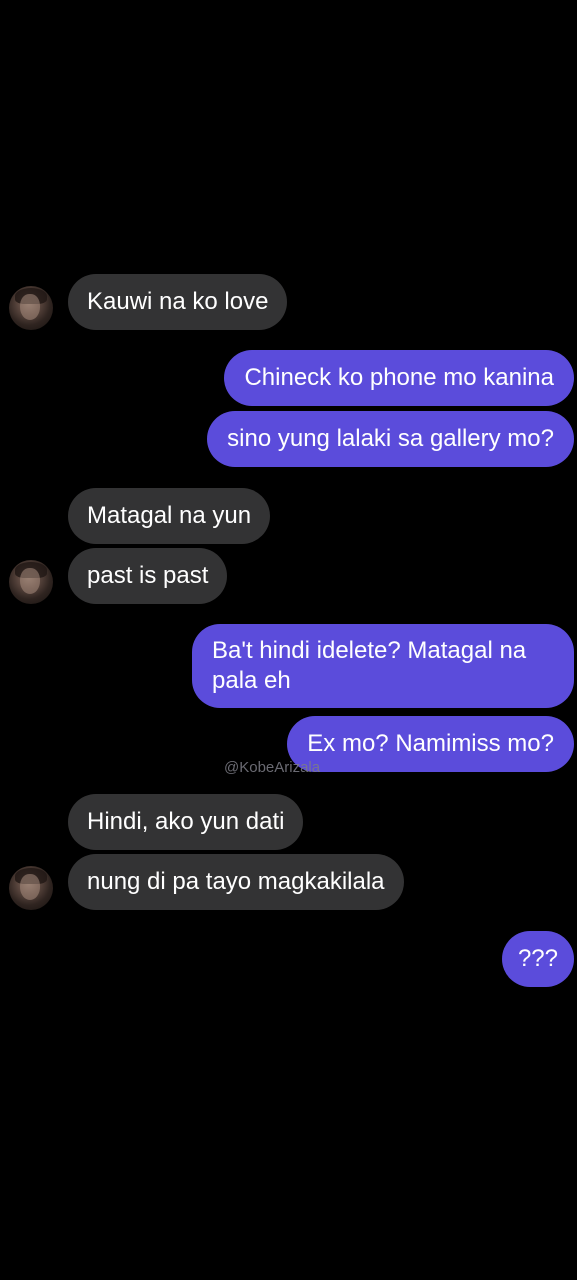  What do you see at coordinates (272, 767) in the screenshot?
I see `watermark: @KobeArizala` at bounding box center [272, 767].